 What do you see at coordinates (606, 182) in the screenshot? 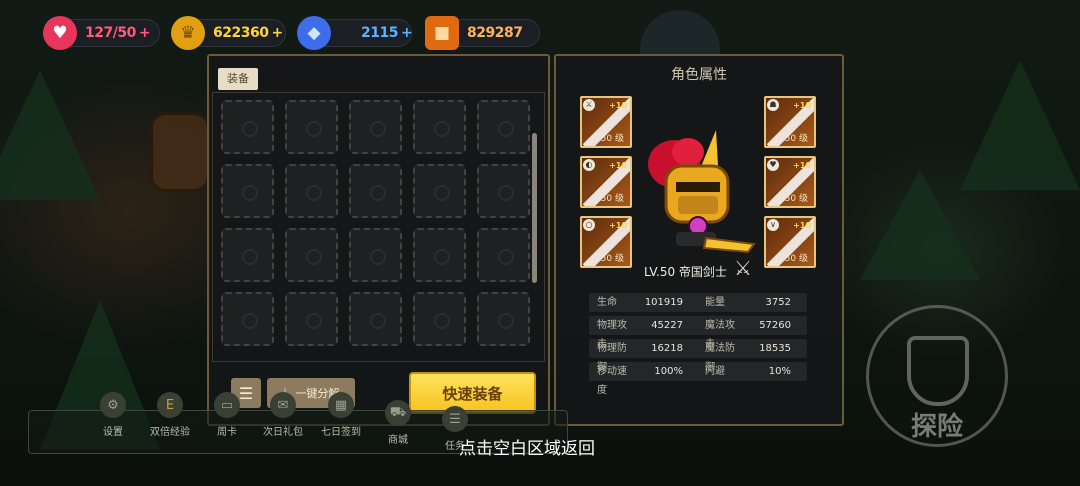
I see `equip-slot-shield: ◐ +10 50 级` at bounding box center [606, 182].